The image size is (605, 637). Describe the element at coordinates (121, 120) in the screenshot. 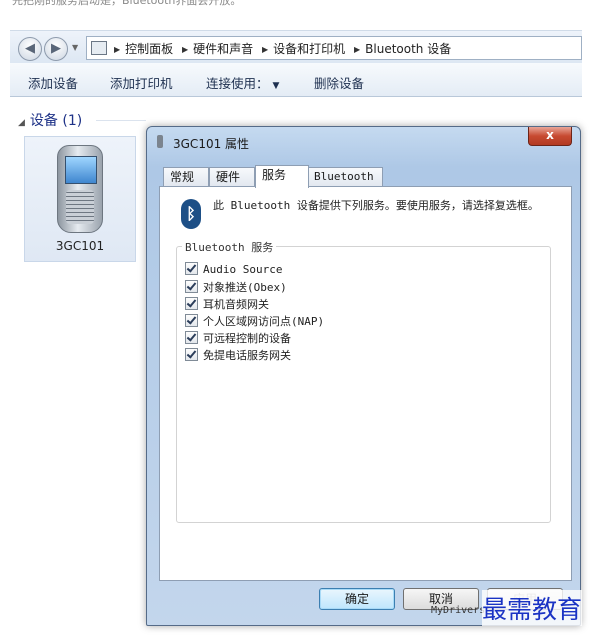

I see `group-divider` at that location.